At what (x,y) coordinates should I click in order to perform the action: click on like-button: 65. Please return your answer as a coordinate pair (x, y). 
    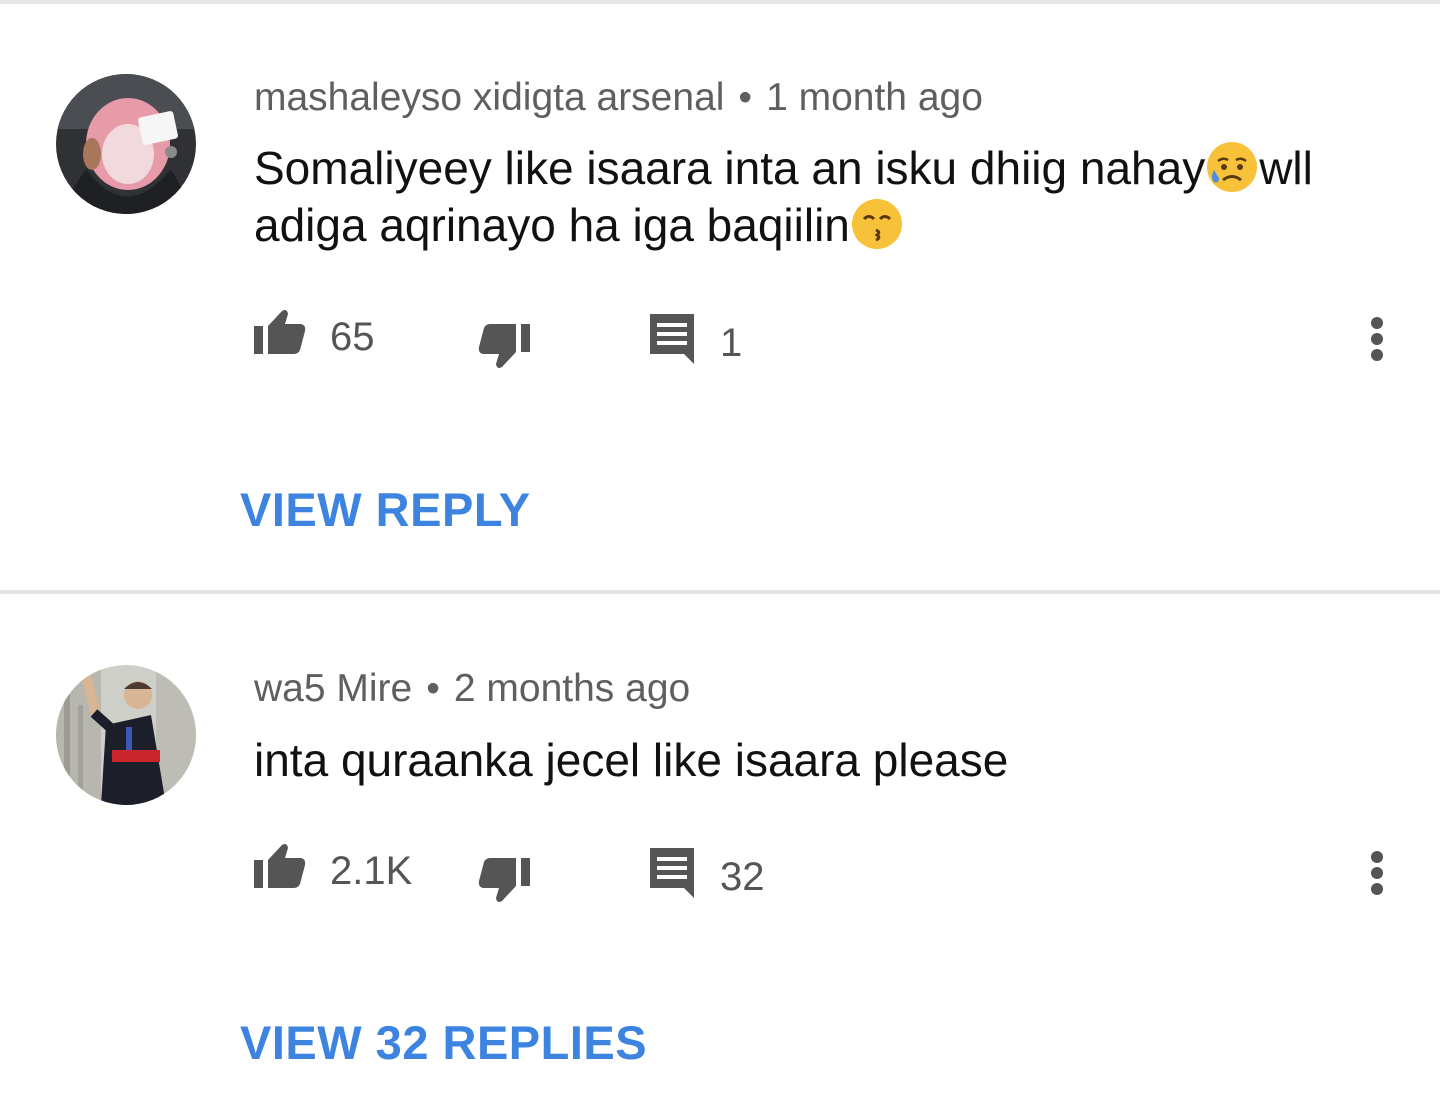
    Looking at the image, I should click on (314, 337).